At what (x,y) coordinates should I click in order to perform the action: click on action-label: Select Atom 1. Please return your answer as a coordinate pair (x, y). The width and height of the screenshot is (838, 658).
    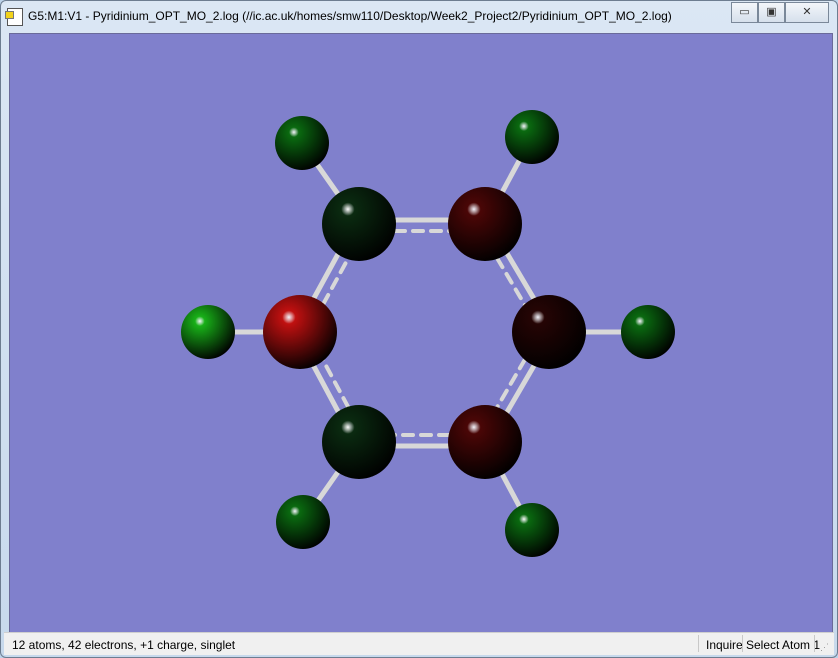
    Looking at the image, I should click on (783, 645).